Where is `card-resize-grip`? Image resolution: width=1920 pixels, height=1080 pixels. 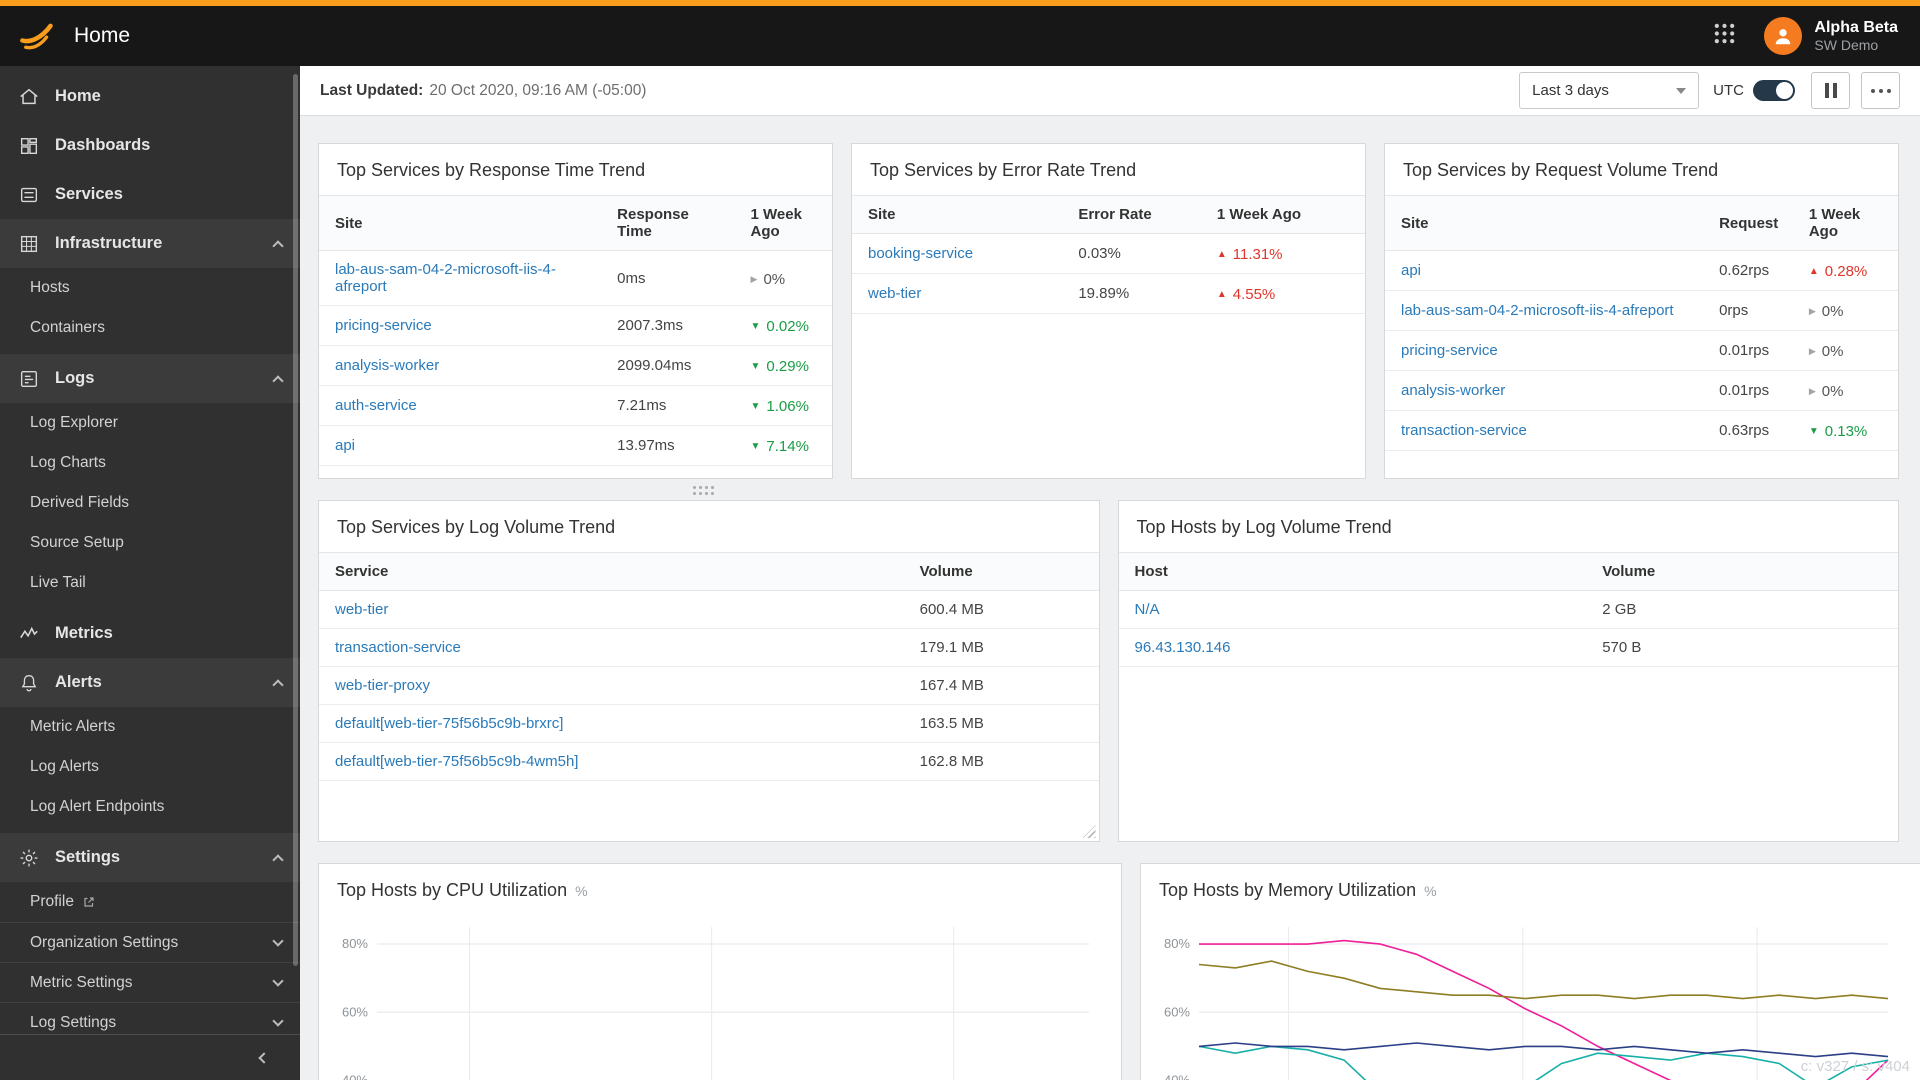 card-resize-grip is located at coordinates (1089, 831).